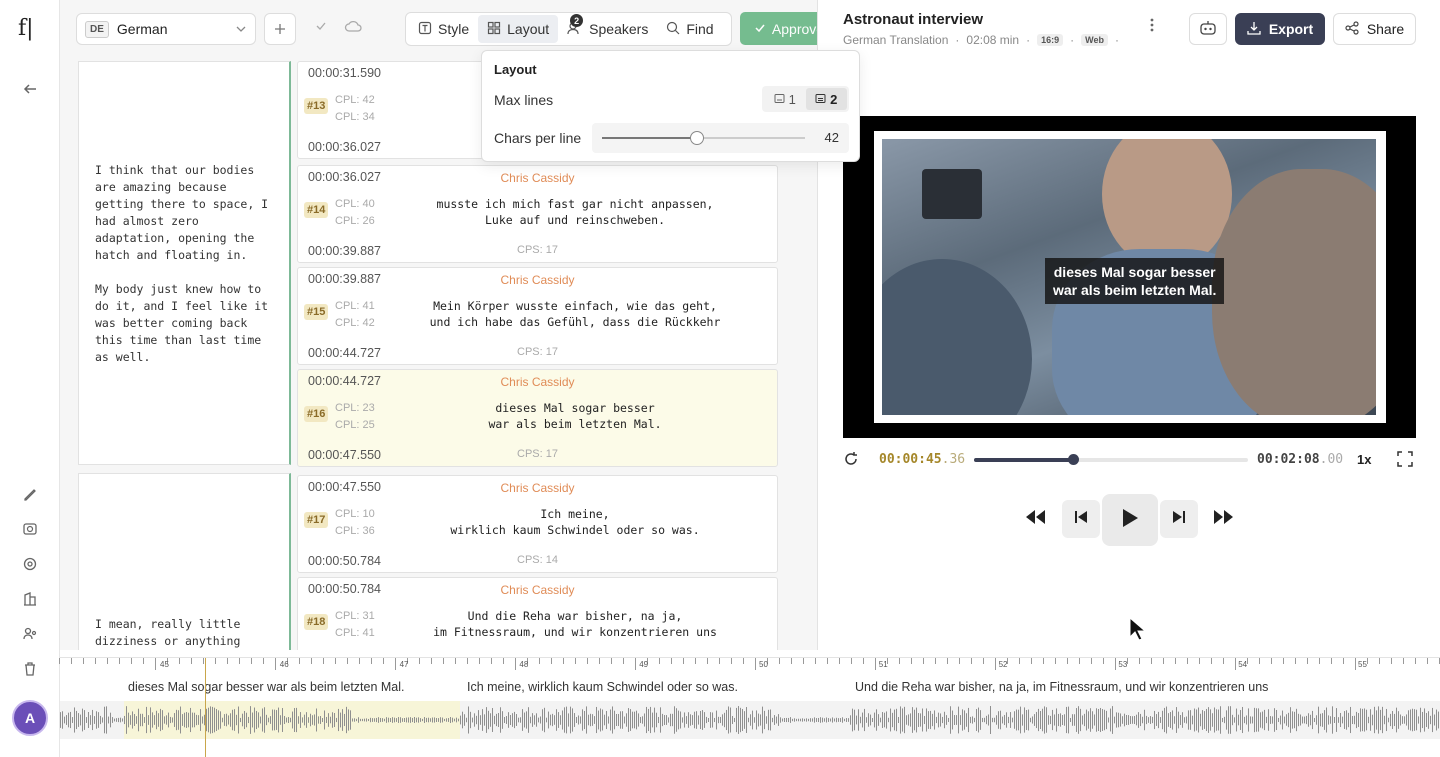 The width and height of the screenshot is (1440, 757). I want to click on share-button: Share, so click(1374, 29).